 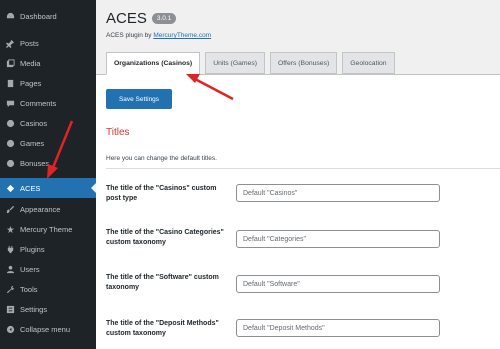 I want to click on sidebar-item-label: Plugins, so click(x=32, y=249).